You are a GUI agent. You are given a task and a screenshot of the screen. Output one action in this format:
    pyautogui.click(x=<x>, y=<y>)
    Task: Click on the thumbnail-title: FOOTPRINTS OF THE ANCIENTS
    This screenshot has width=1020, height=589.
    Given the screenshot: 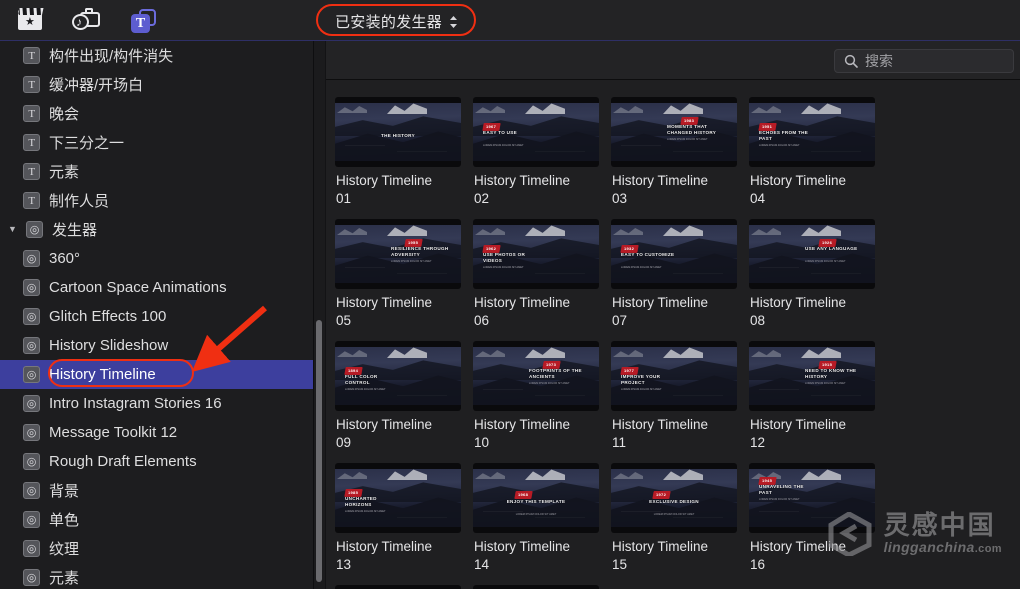 What is the action you would take?
    pyautogui.click(x=555, y=373)
    